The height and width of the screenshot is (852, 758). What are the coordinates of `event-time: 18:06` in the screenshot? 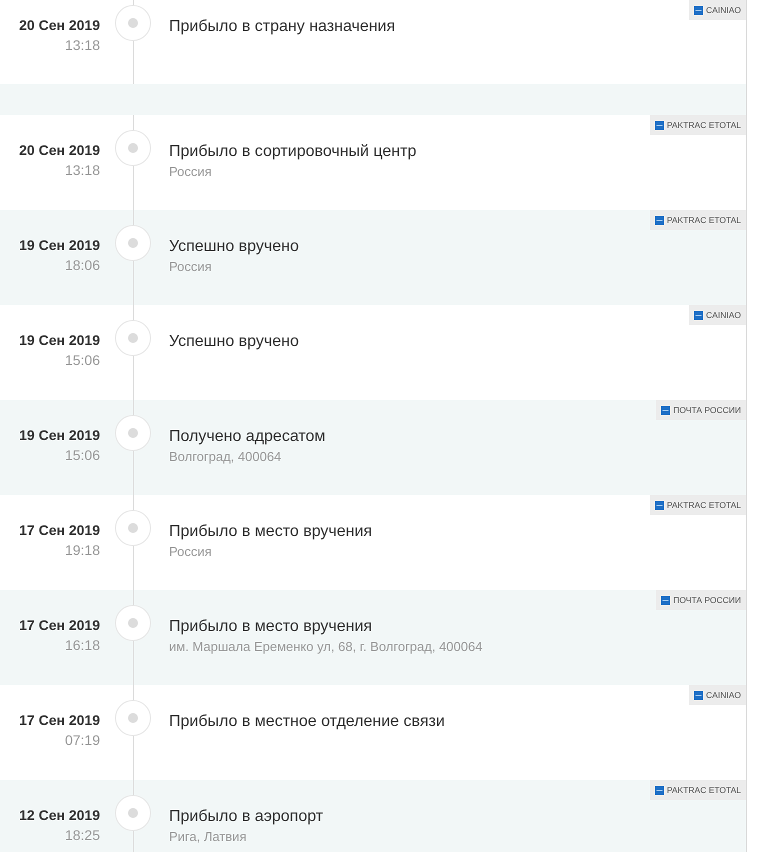 It's located at (82, 265).